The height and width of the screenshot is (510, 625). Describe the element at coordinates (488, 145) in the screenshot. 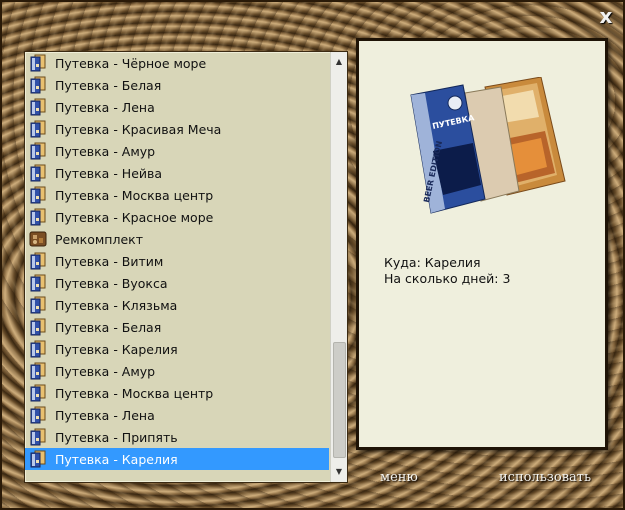

I see `brochure-image: ПУТЕВКА BEER EDITION` at that location.